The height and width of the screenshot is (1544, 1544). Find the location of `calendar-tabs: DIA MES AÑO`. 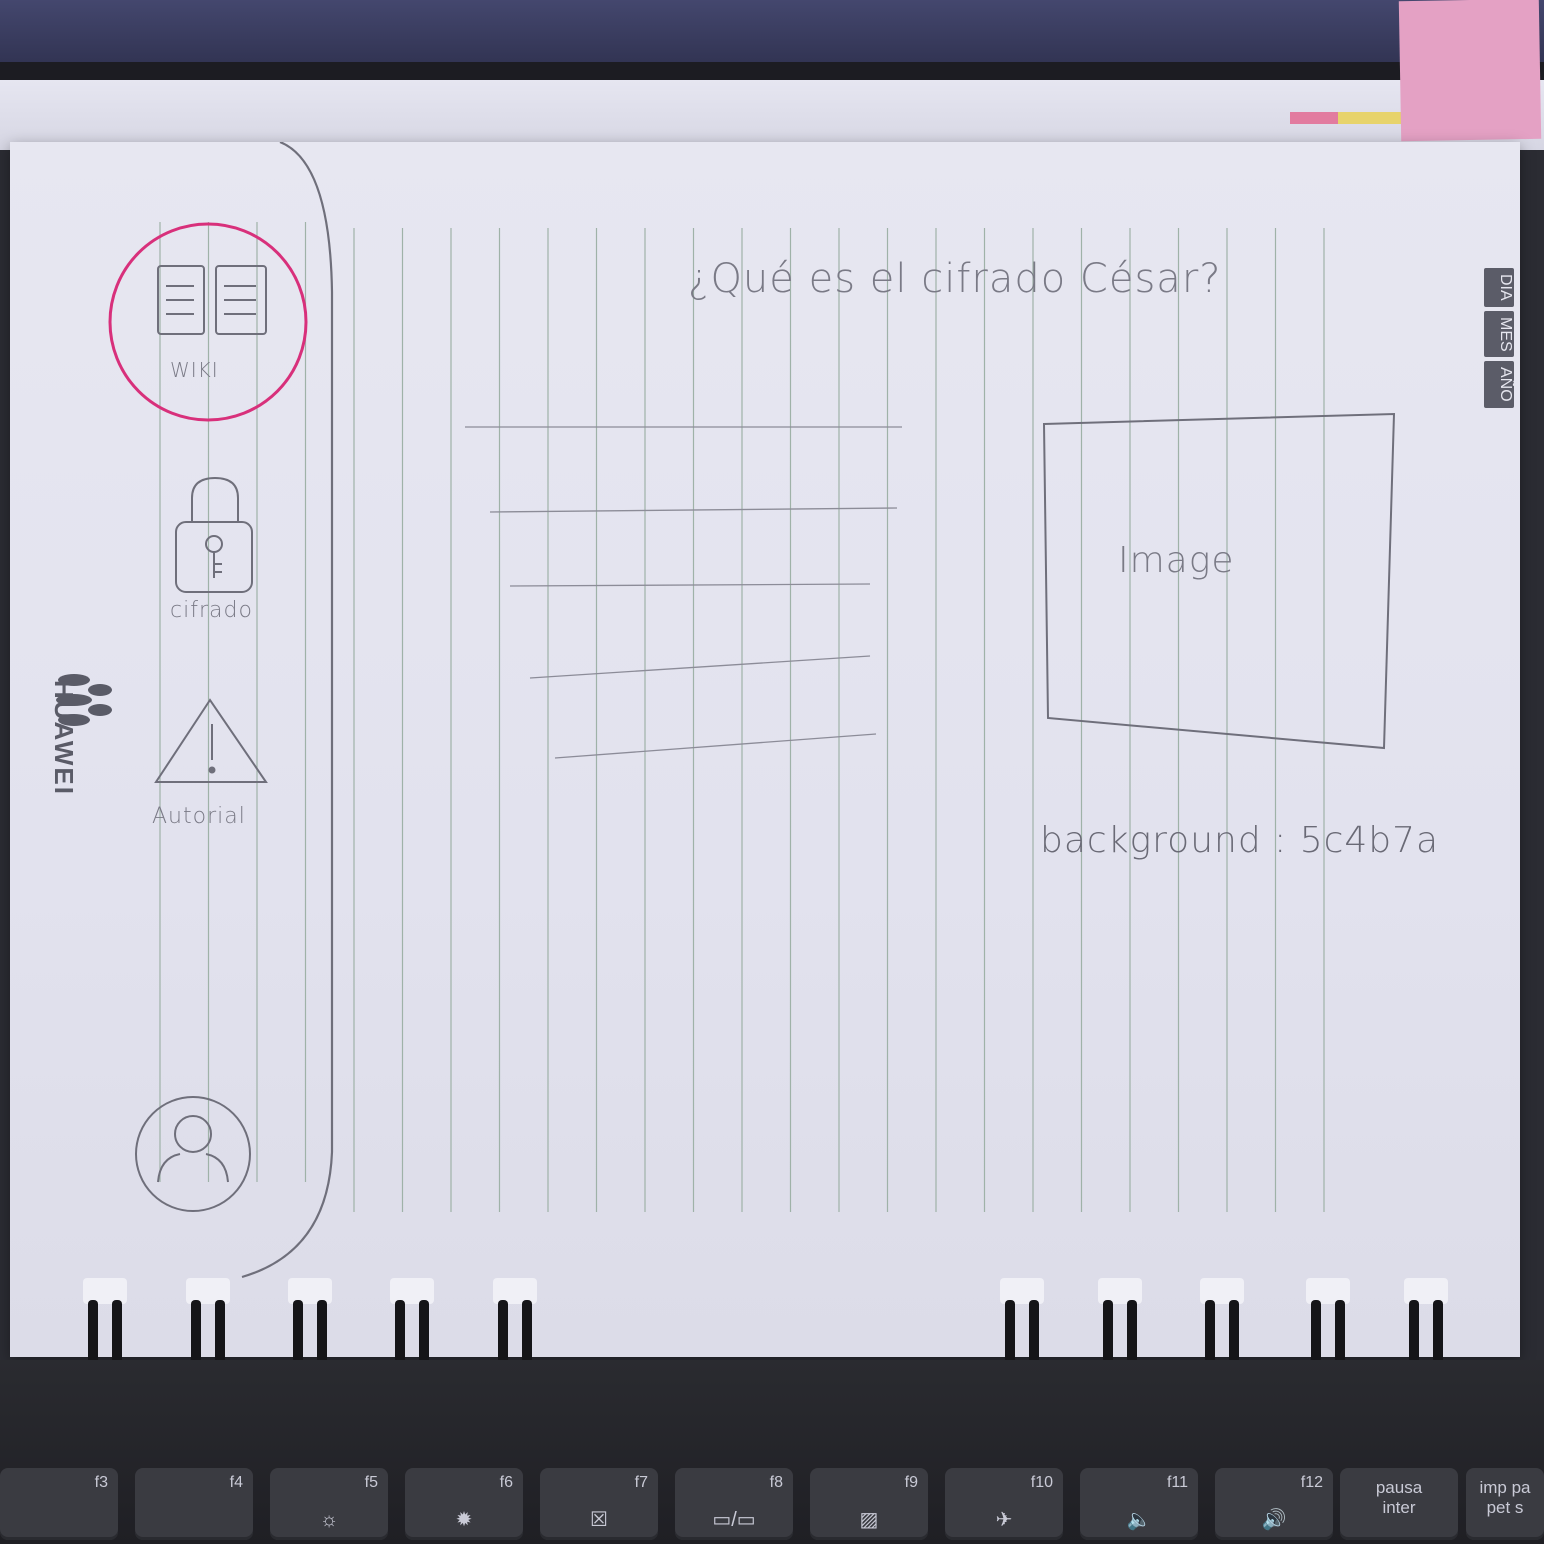

calendar-tabs: DIA MES AÑO is located at coordinates (1501, 340).